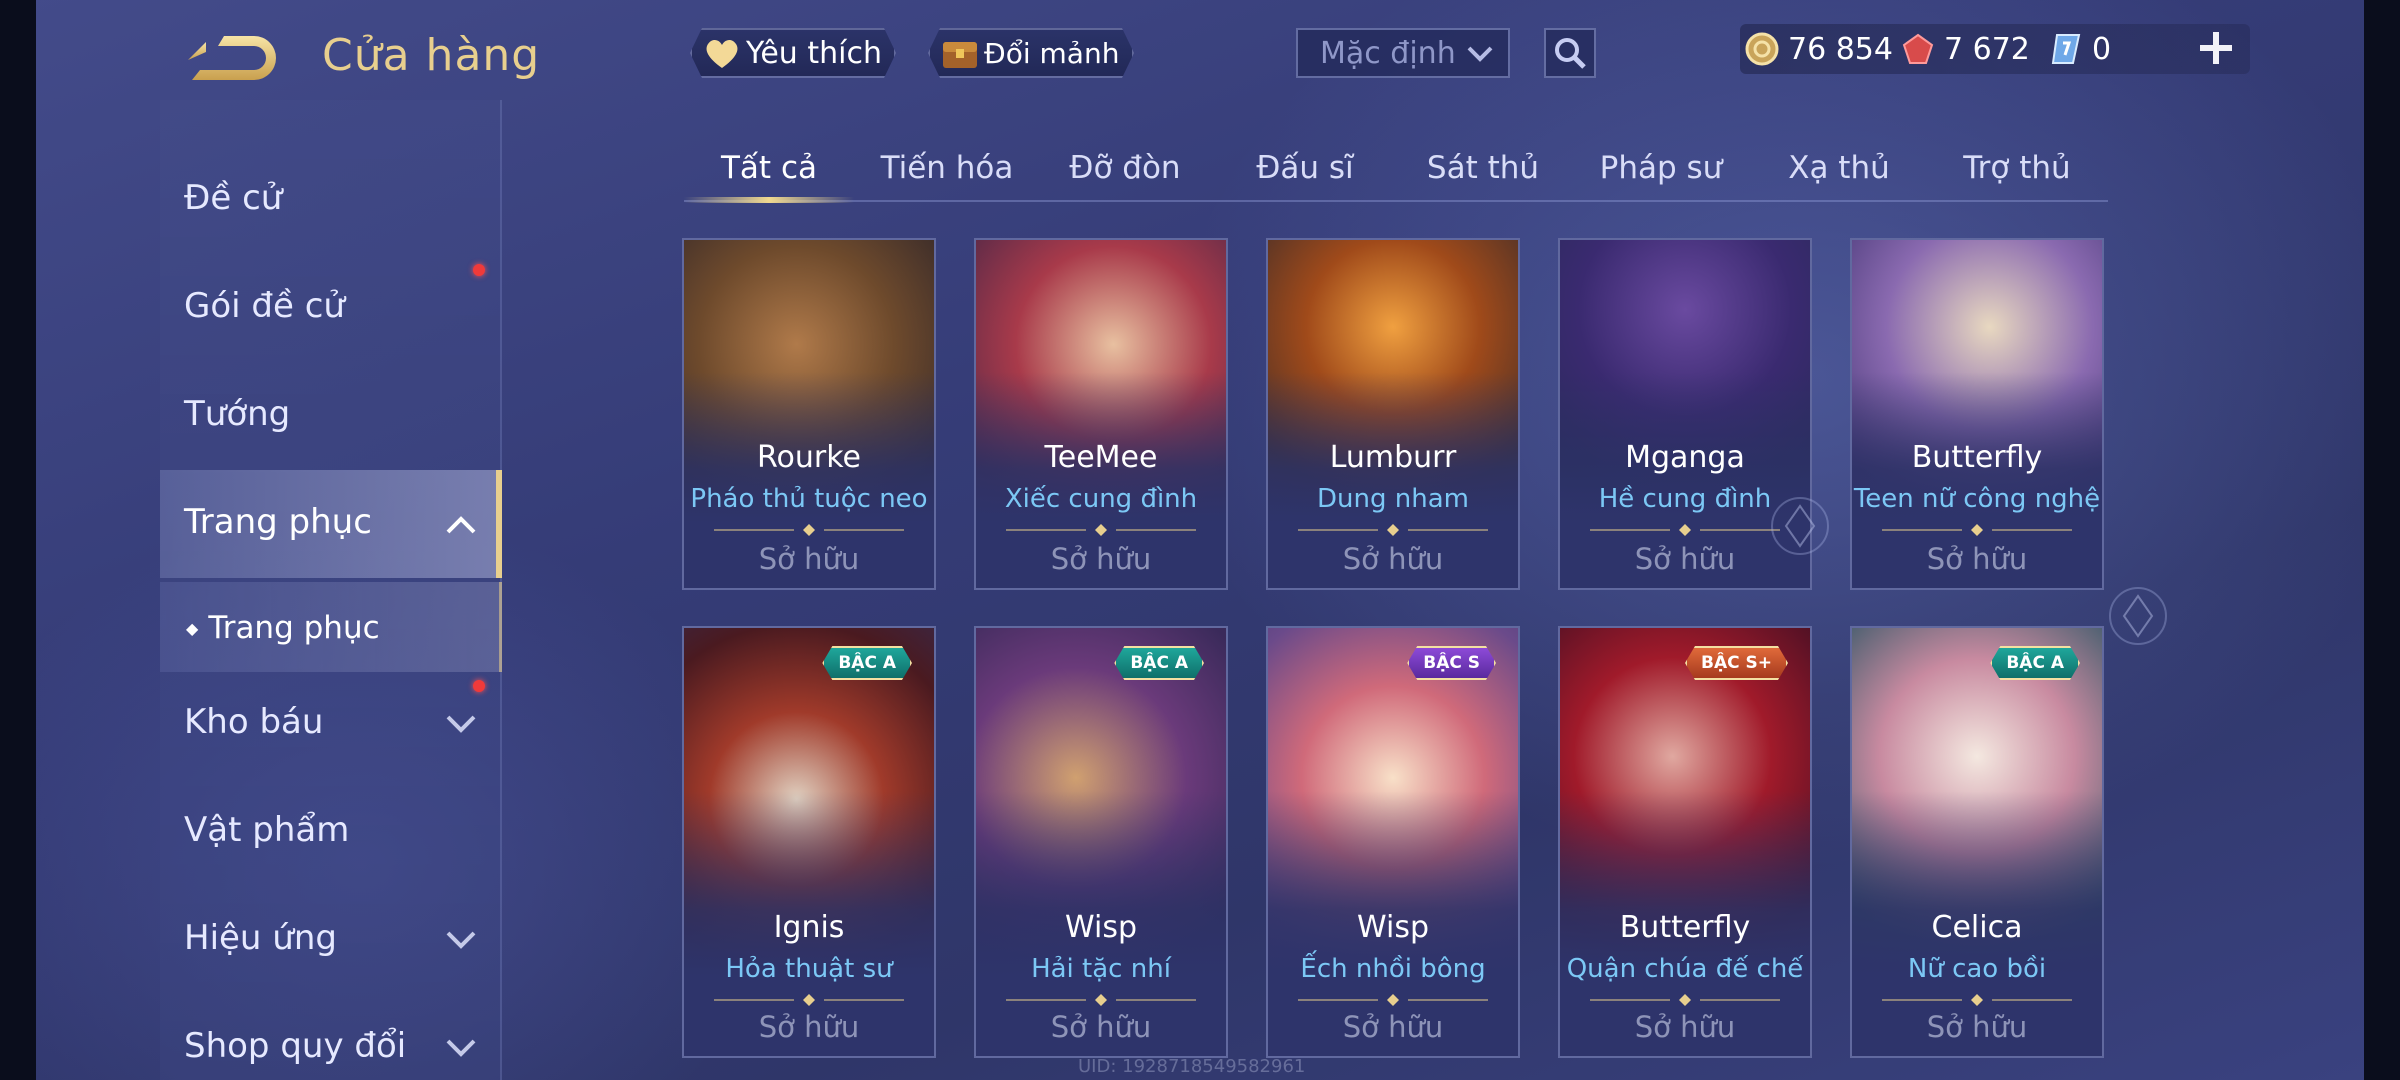 The height and width of the screenshot is (1080, 2400). I want to click on skin-name: Xiếc cung đình, so click(1101, 499).